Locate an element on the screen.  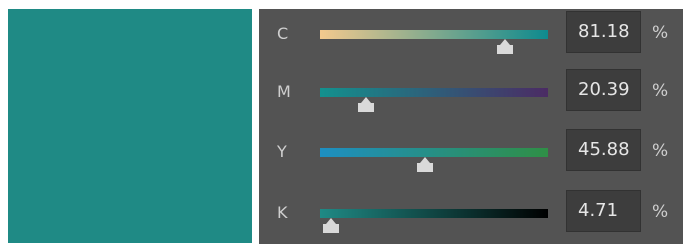
magenta-row: M 20.39 % is located at coordinates (471, 95).